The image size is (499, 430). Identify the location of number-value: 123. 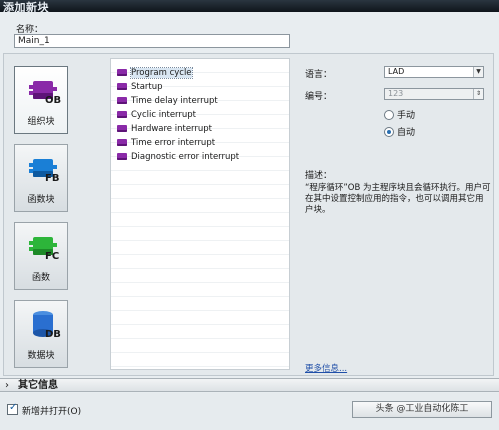
(396, 93).